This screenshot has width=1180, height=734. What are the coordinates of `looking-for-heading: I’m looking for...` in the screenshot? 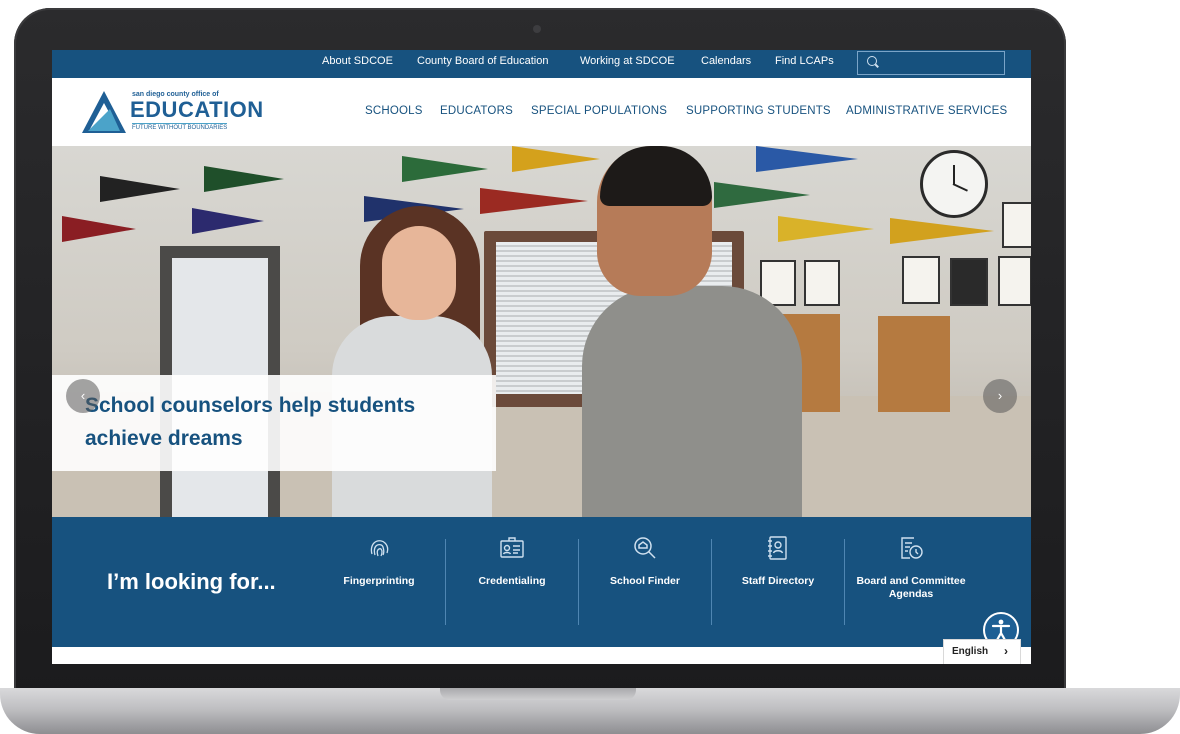 It's located at (191, 581).